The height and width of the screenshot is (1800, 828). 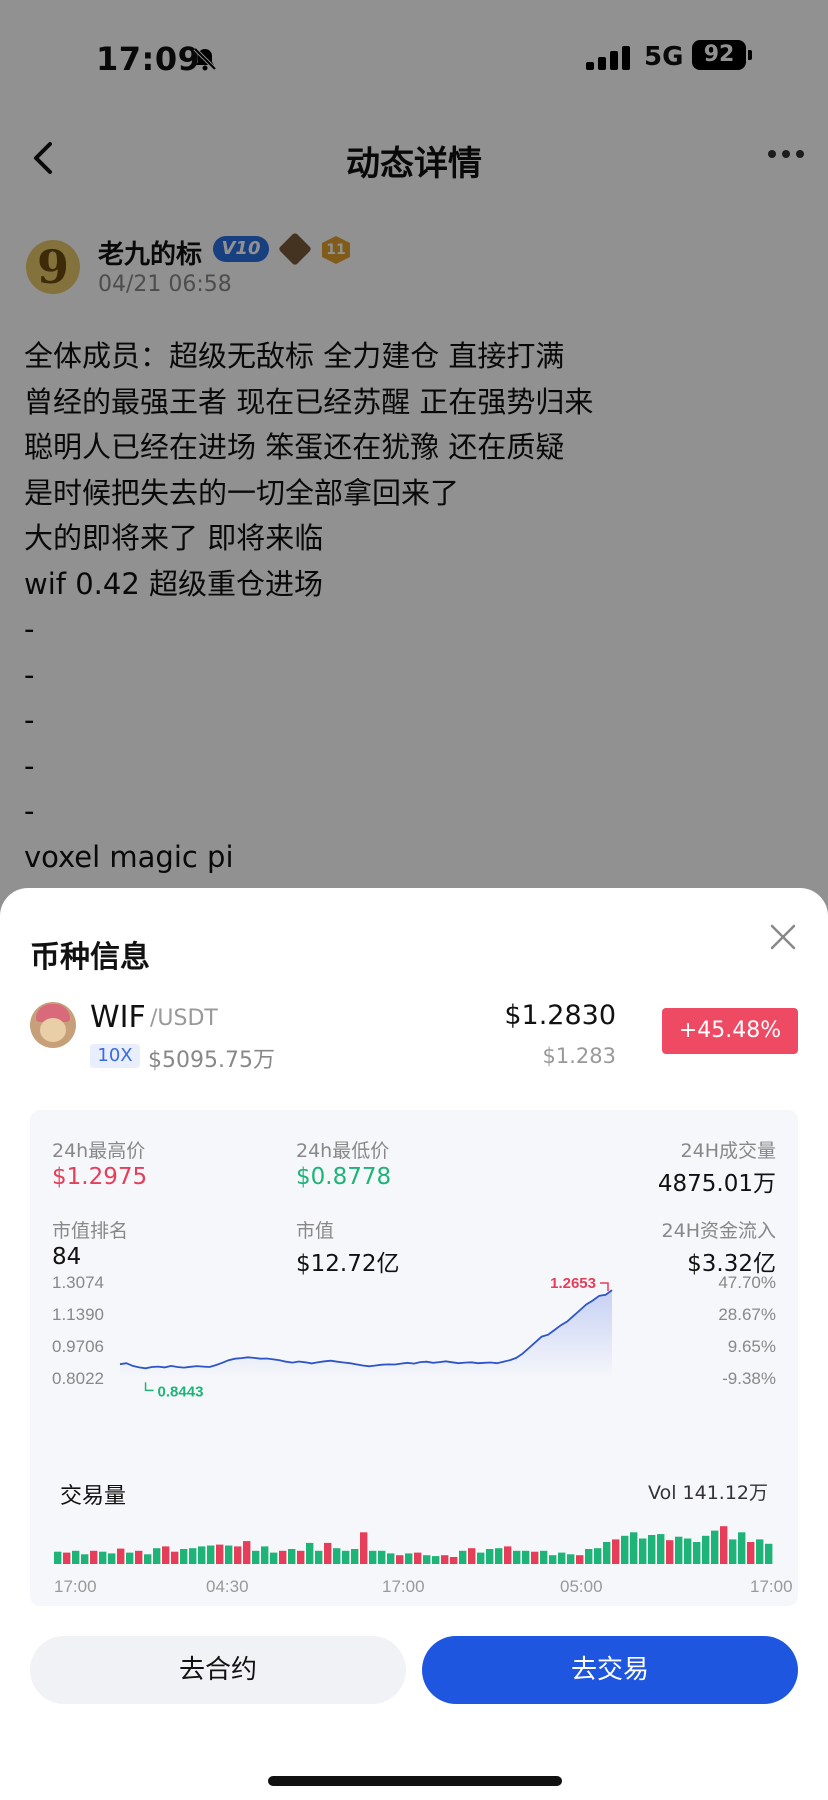 I want to click on go-contract-button: 去合约, so click(x=218, y=1670).